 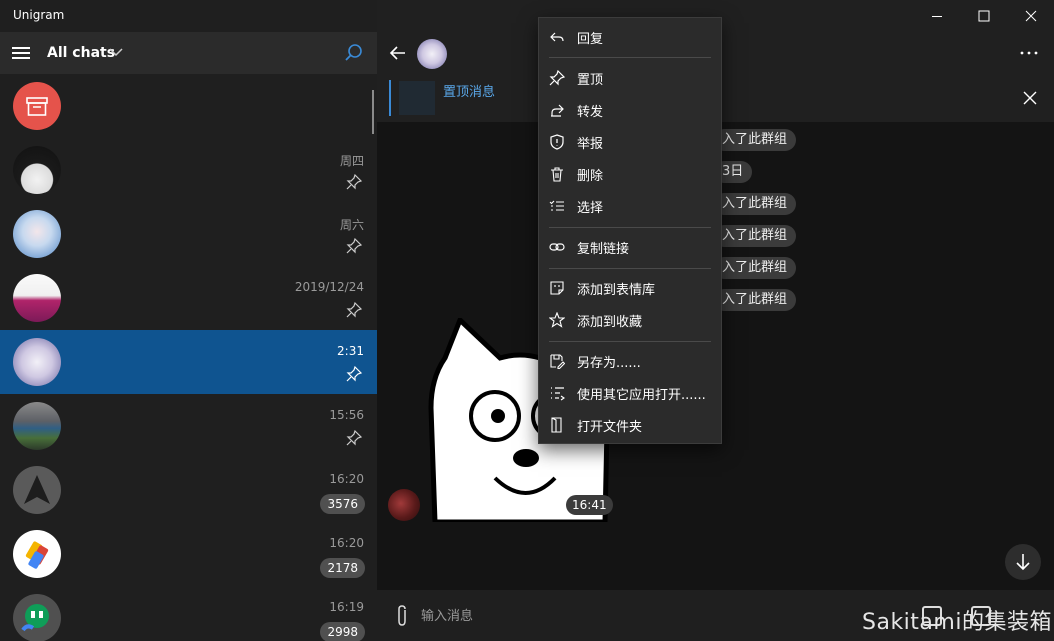 I want to click on minimize-icon, so click(x=937, y=16).